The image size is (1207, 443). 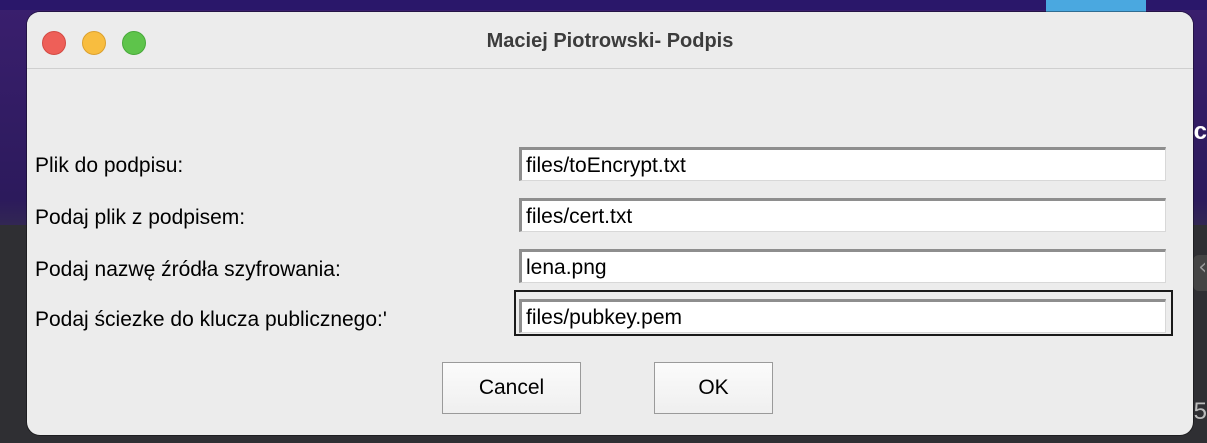 I want to click on background-app-top, so click(x=603, y=5).